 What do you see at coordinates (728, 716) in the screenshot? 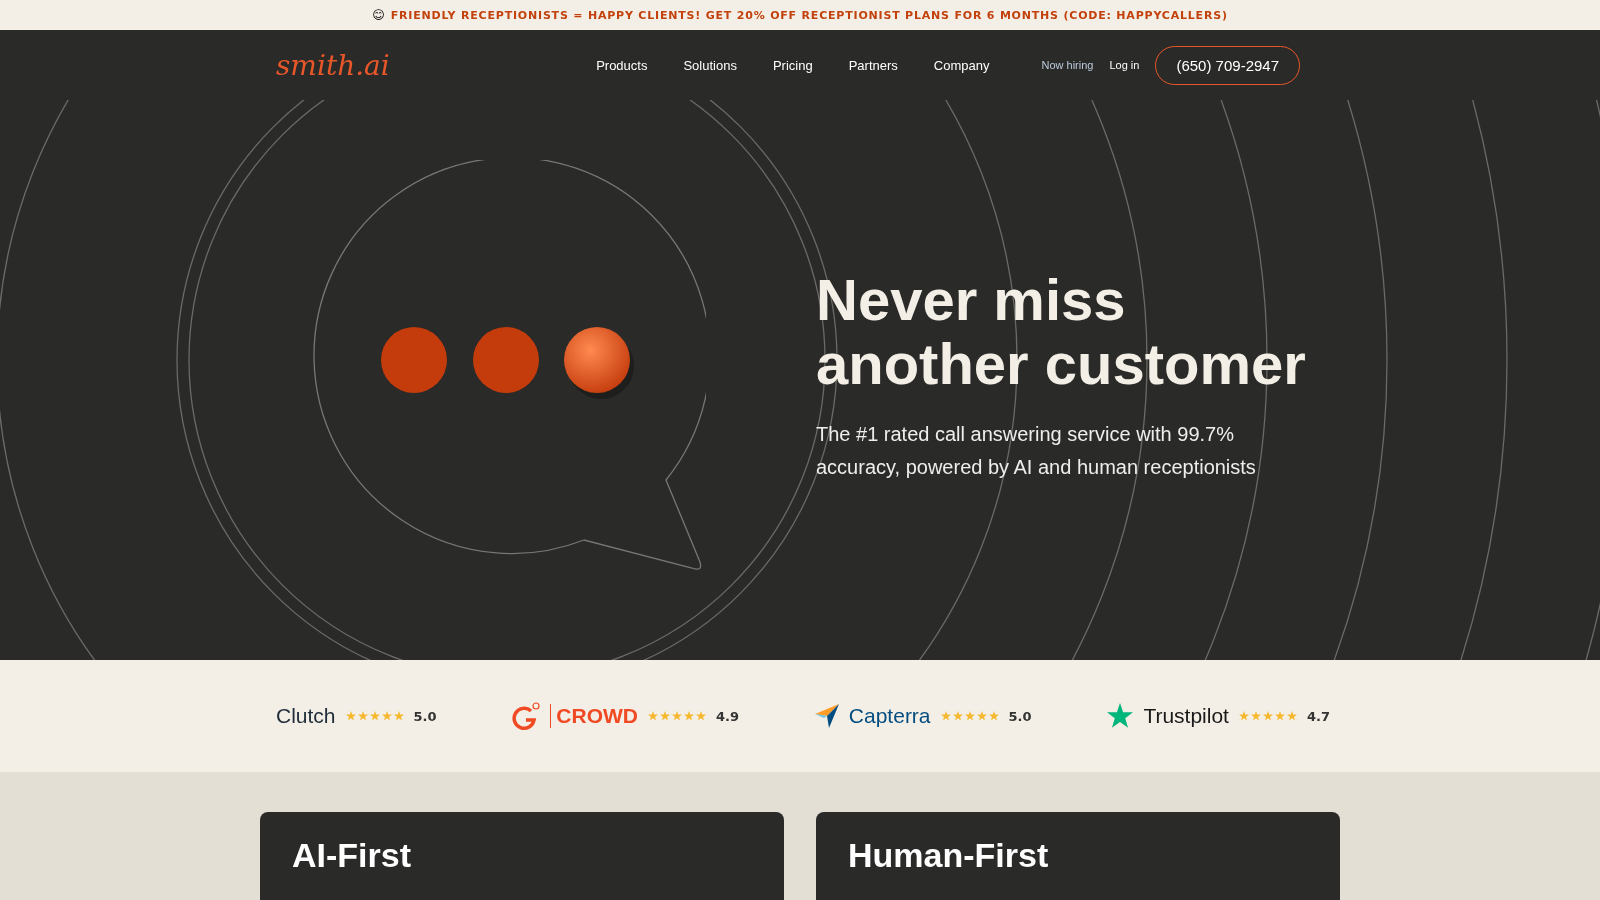
I see `rating-score: 4.9` at bounding box center [728, 716].